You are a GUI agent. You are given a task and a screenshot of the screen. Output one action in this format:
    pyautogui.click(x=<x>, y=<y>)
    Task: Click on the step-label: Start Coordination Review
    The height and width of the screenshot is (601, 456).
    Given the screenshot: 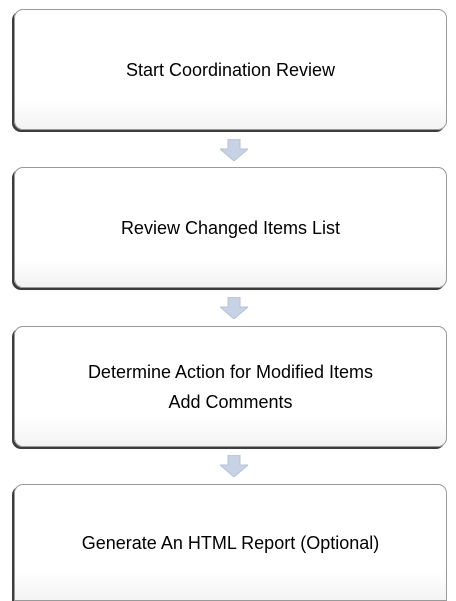 What is the action you would take?
    pyautogui.click(x=230, y=69)
    